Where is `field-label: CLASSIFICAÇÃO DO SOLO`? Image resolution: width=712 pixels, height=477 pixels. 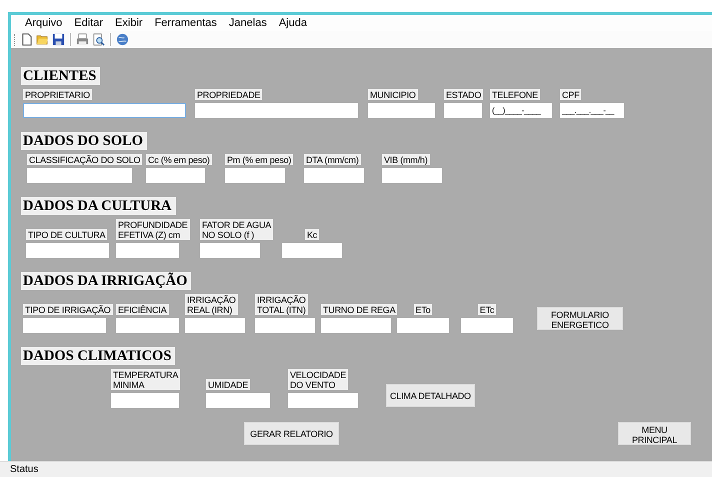
field-label: CLASSIFICAÇÃO DO SOLO is located at coordinates (84, 159).